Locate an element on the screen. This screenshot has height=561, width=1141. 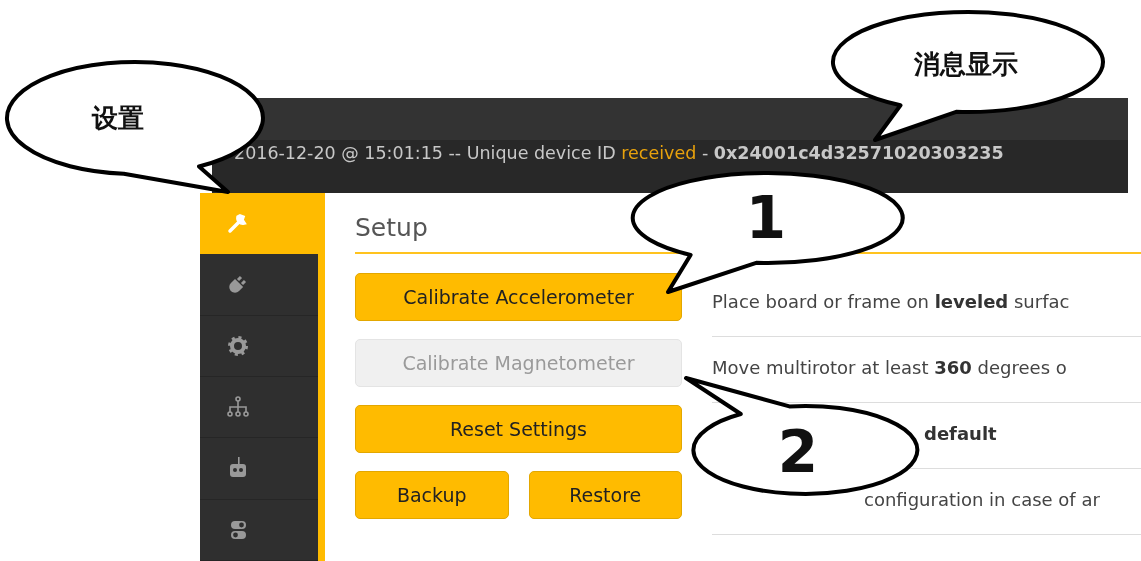
action-button: Calibrate Accelerometer is located at coordinates (518, 297).